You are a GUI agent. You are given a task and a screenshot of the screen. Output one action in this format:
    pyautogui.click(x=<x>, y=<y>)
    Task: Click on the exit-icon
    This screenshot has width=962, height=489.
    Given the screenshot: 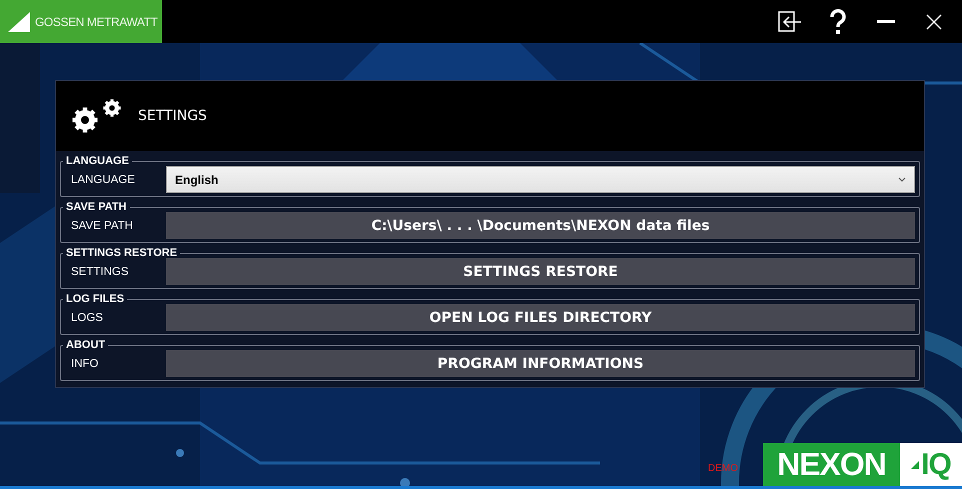 What is the action you would take?
    pyautogui.click(x=790, y=21)
    